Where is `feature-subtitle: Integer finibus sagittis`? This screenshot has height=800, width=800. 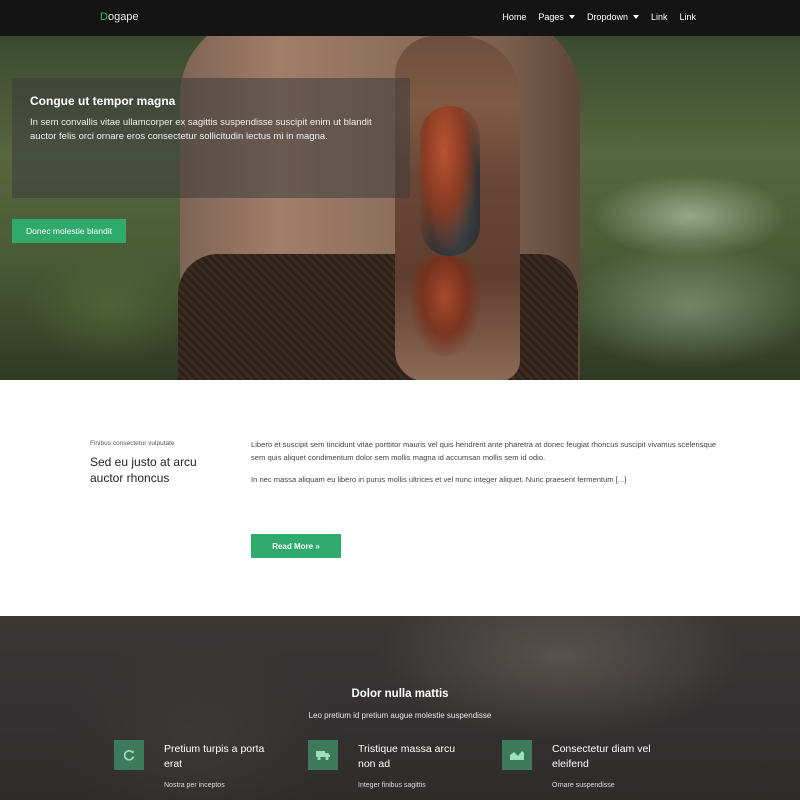 feature-subtitle: Integer finibus sagittis is located at coordinates (392, 785).